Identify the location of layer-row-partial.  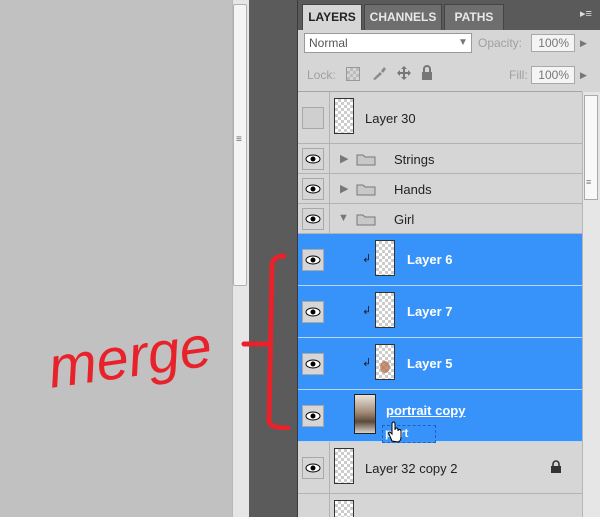
(440, 505).